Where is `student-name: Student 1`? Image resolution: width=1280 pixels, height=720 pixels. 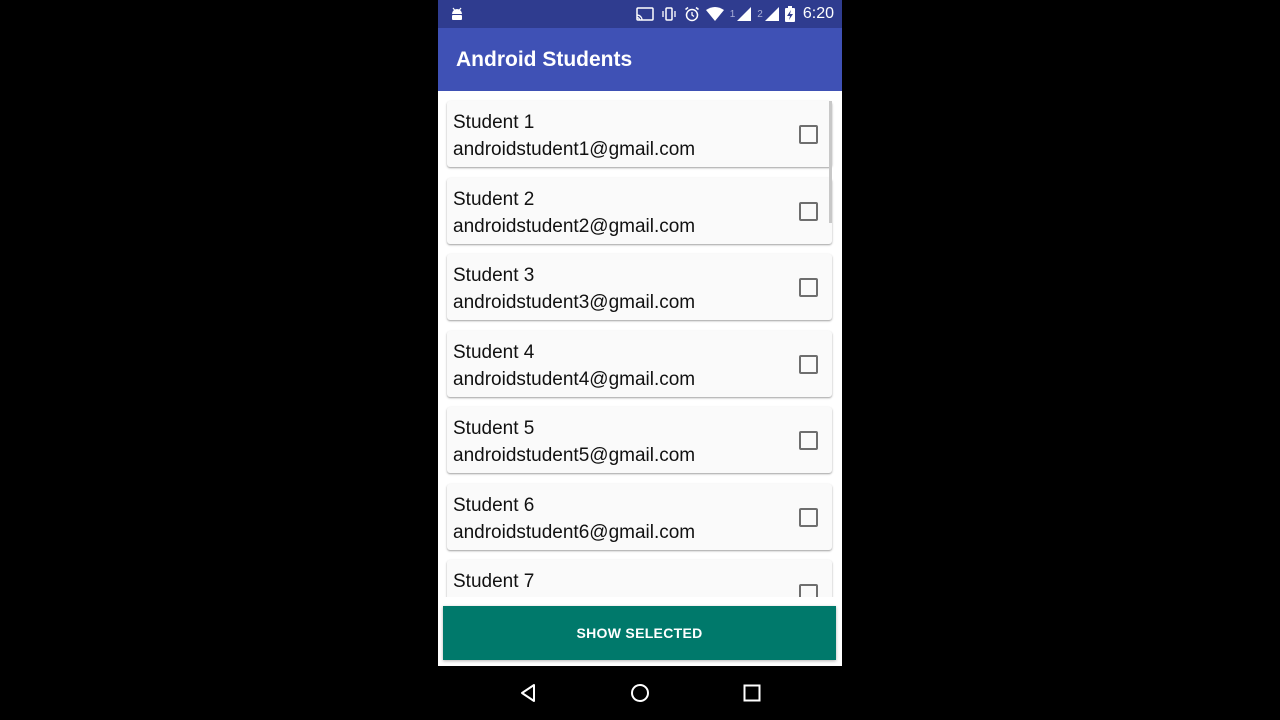 student-name: Student 1 is located at coordinates (494, 122).